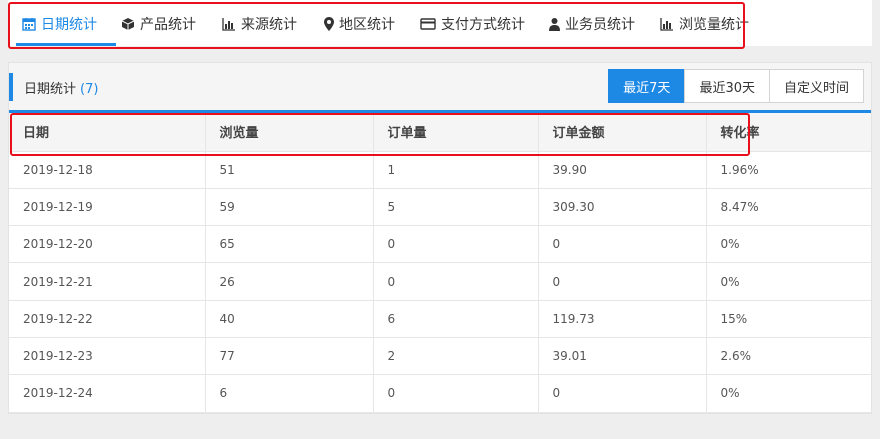 The image size is (880, 439). What do you see at coordinates (456, 319) in the screenshot?
I see `cell-orders: 6` at bounding box center [456, 319].